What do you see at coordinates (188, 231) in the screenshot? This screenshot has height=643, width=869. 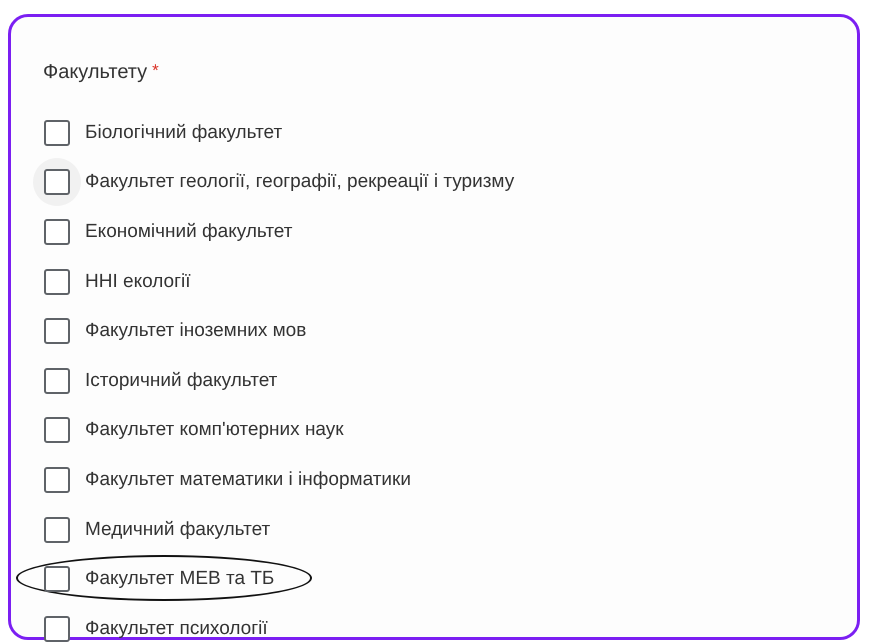 I see `option-label: Економічний факультет` at bounding box center [188, 231].